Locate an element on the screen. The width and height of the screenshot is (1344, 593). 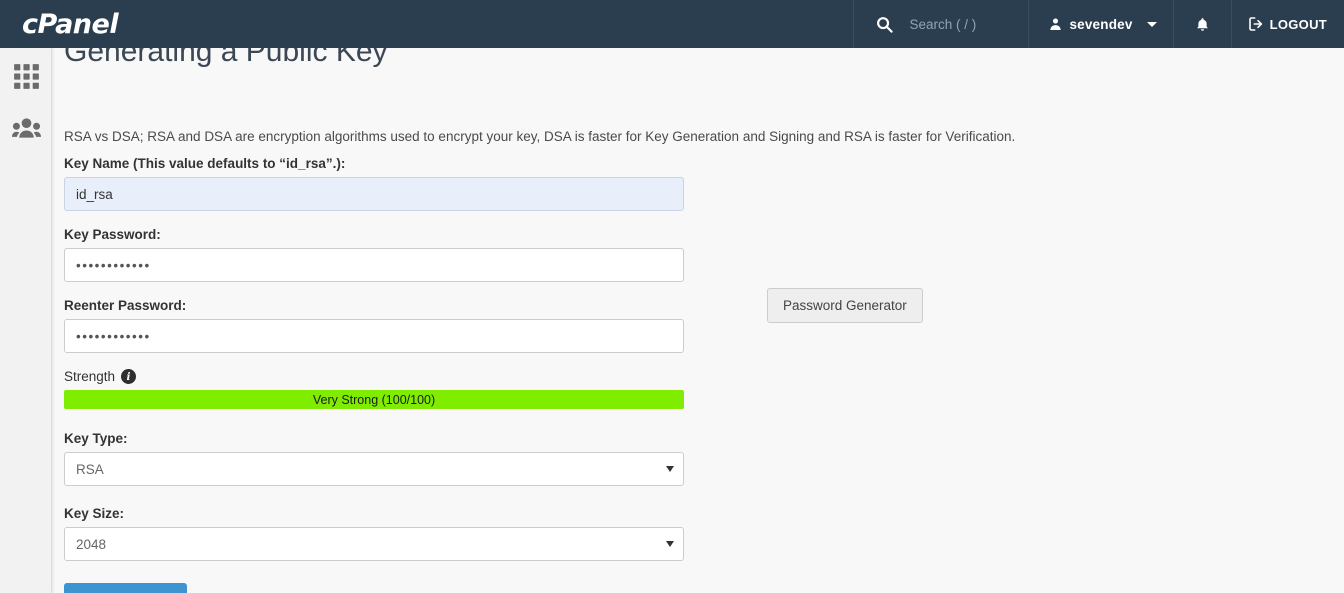
user-menu: sevendev is located at coordinates (1100, 24).